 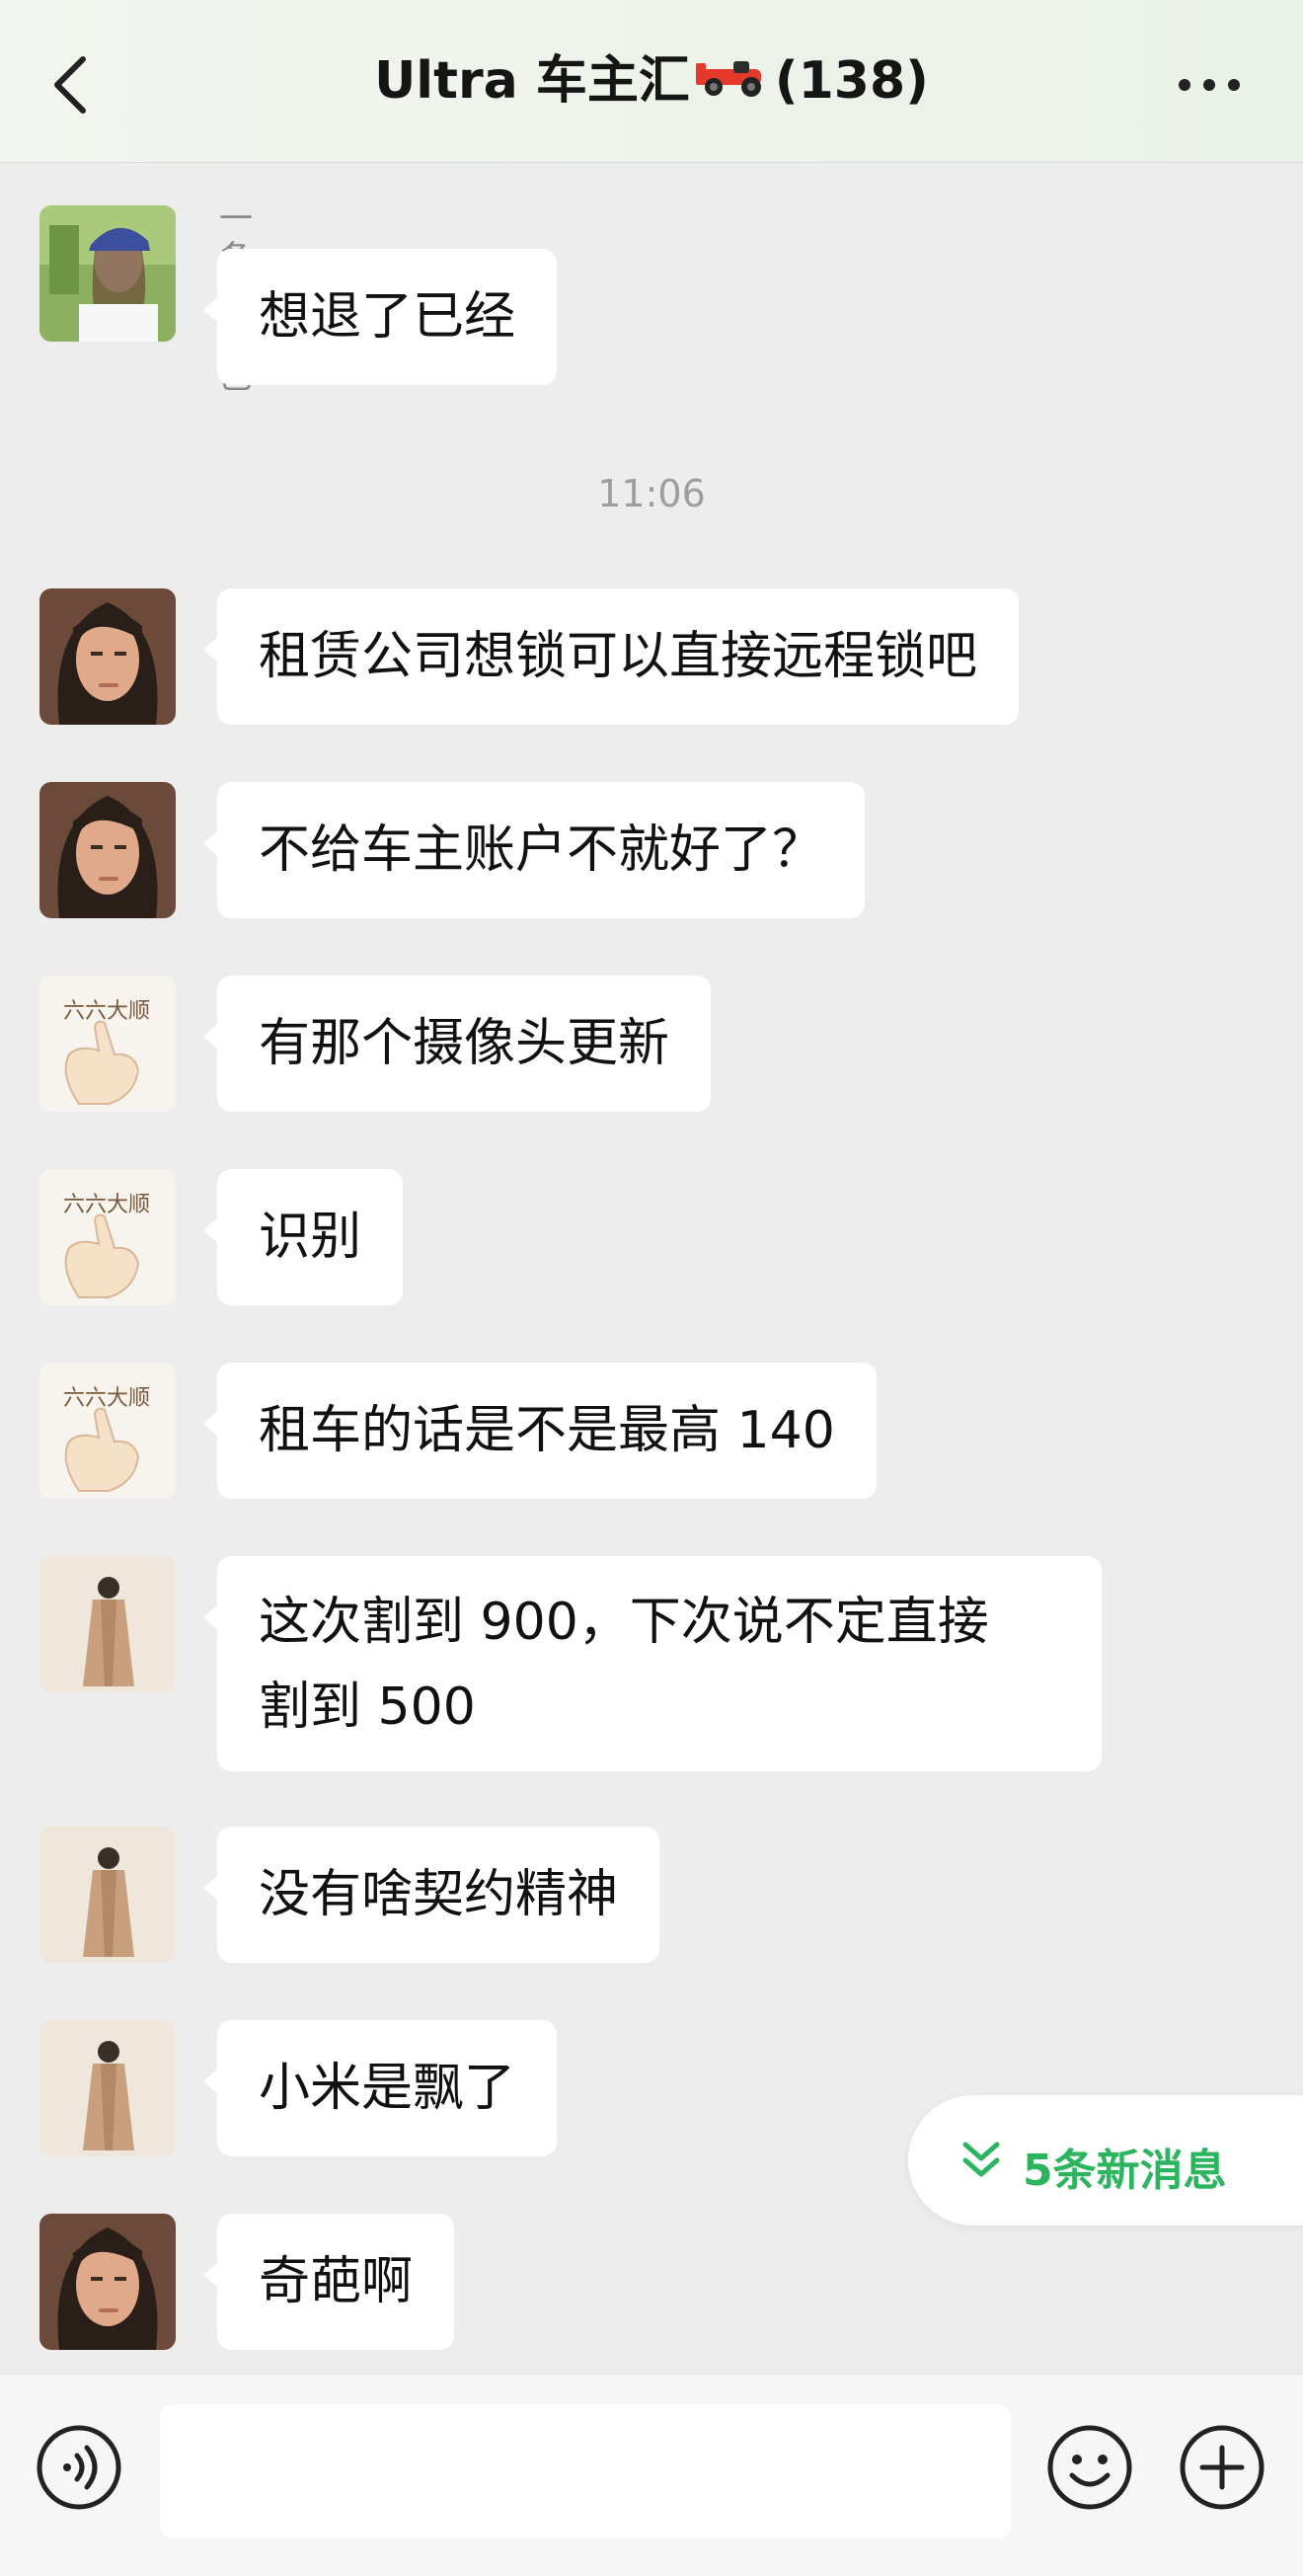 I want to click on message-line: 这次割到 900，下次说不定直接, so click(x=624, y=1622).